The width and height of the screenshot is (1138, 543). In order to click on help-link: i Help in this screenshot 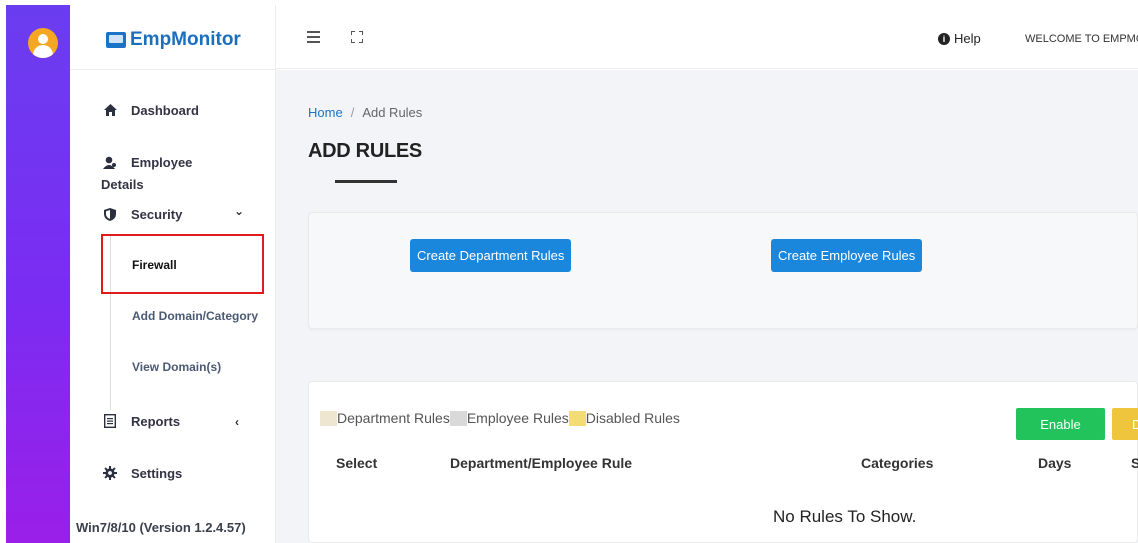, I will do `click(959, 38)`.